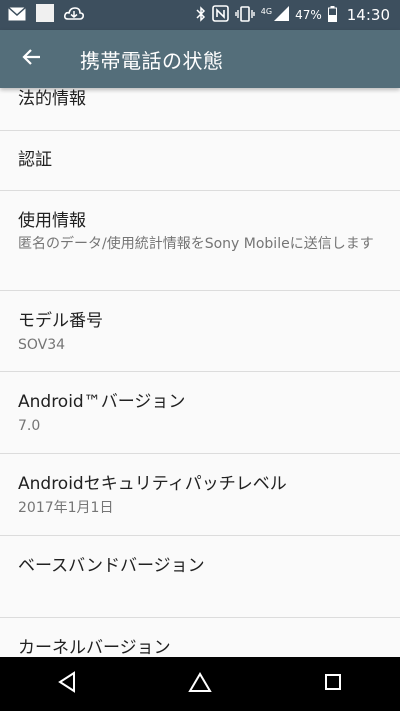 Image resolution: width=400 pixels, height=711 pixels. I want to click on item-title: 認証, so click(35, 160).